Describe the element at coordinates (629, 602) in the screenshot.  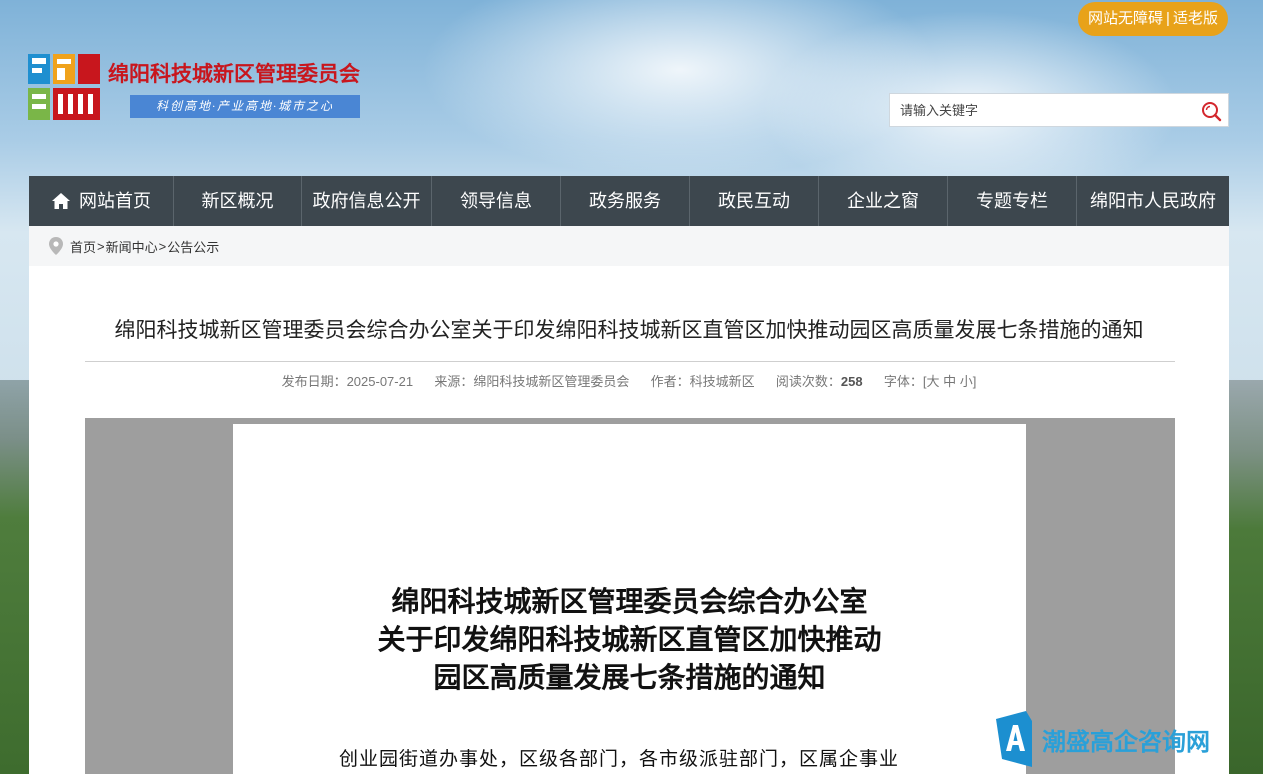
I see `document-title-line: 绵阳科技城新区管理委员会综合办公室` at that location.